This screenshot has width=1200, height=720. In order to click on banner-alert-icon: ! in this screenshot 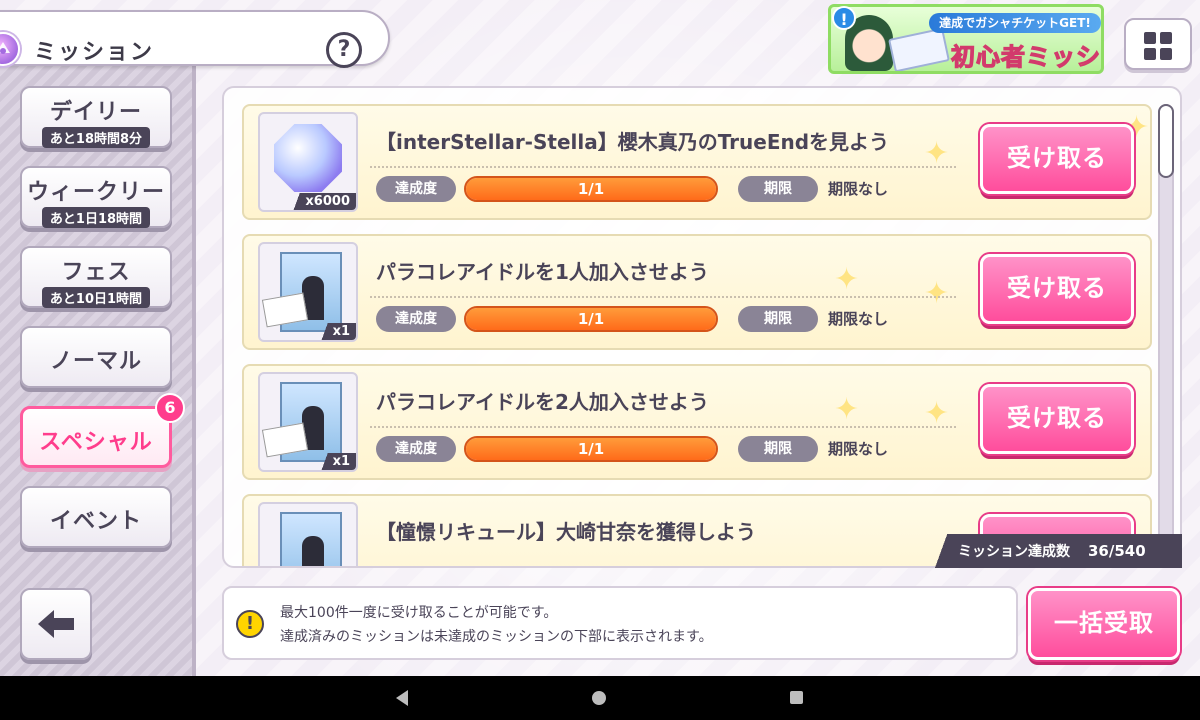, I will do `click(844, 18)`.